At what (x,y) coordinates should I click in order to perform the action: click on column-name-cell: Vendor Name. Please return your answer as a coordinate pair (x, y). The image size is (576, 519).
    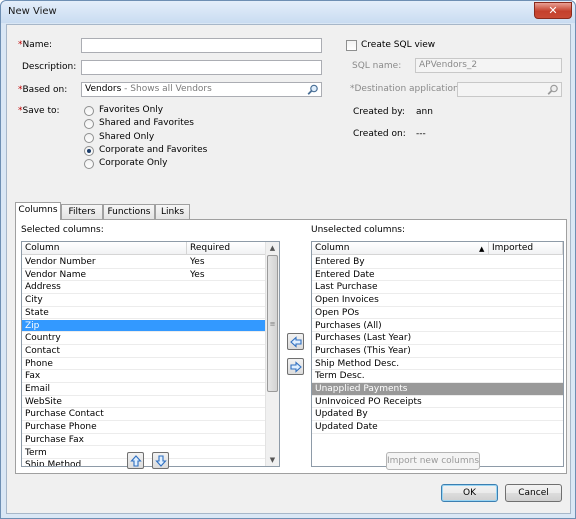
    Looking at the image, I should click on (56, 274).